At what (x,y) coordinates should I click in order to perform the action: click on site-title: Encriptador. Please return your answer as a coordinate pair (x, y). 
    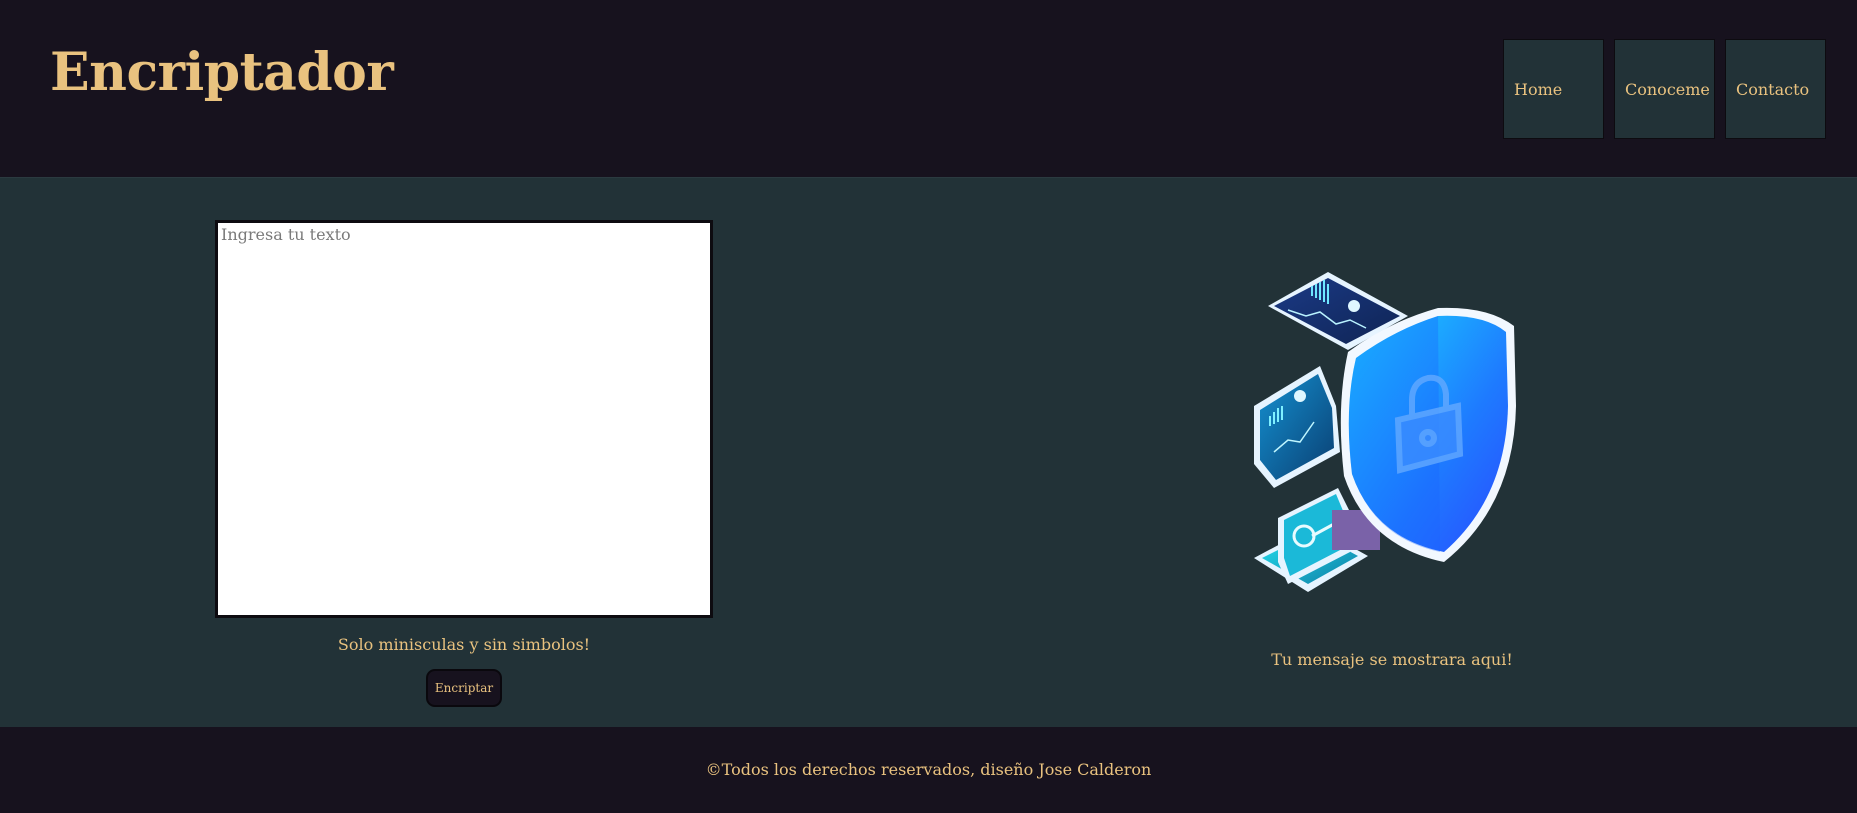
    Looking at the image, I should click on (222, 72).